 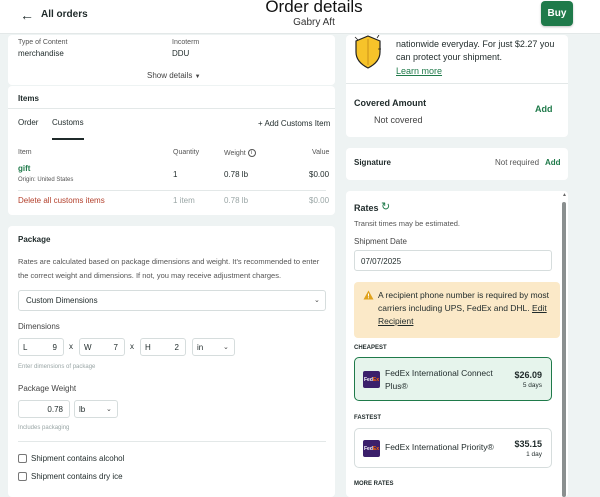 What do you see at coordinates (375, 448) in the screenshot?
I see `fedex-logo-ex: Ex` at bounding box center [375, 448].